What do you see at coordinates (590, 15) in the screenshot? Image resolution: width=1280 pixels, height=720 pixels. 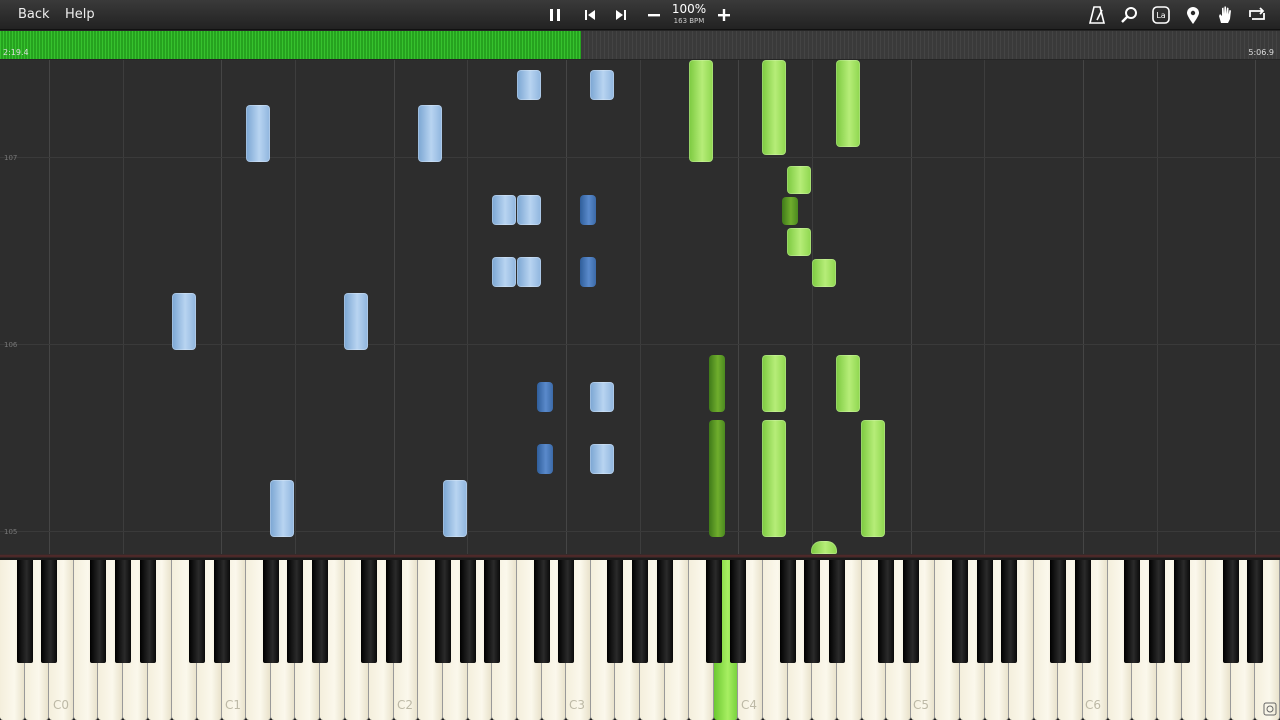 I see `skip-back-icon` at bounding box center [590, 15].